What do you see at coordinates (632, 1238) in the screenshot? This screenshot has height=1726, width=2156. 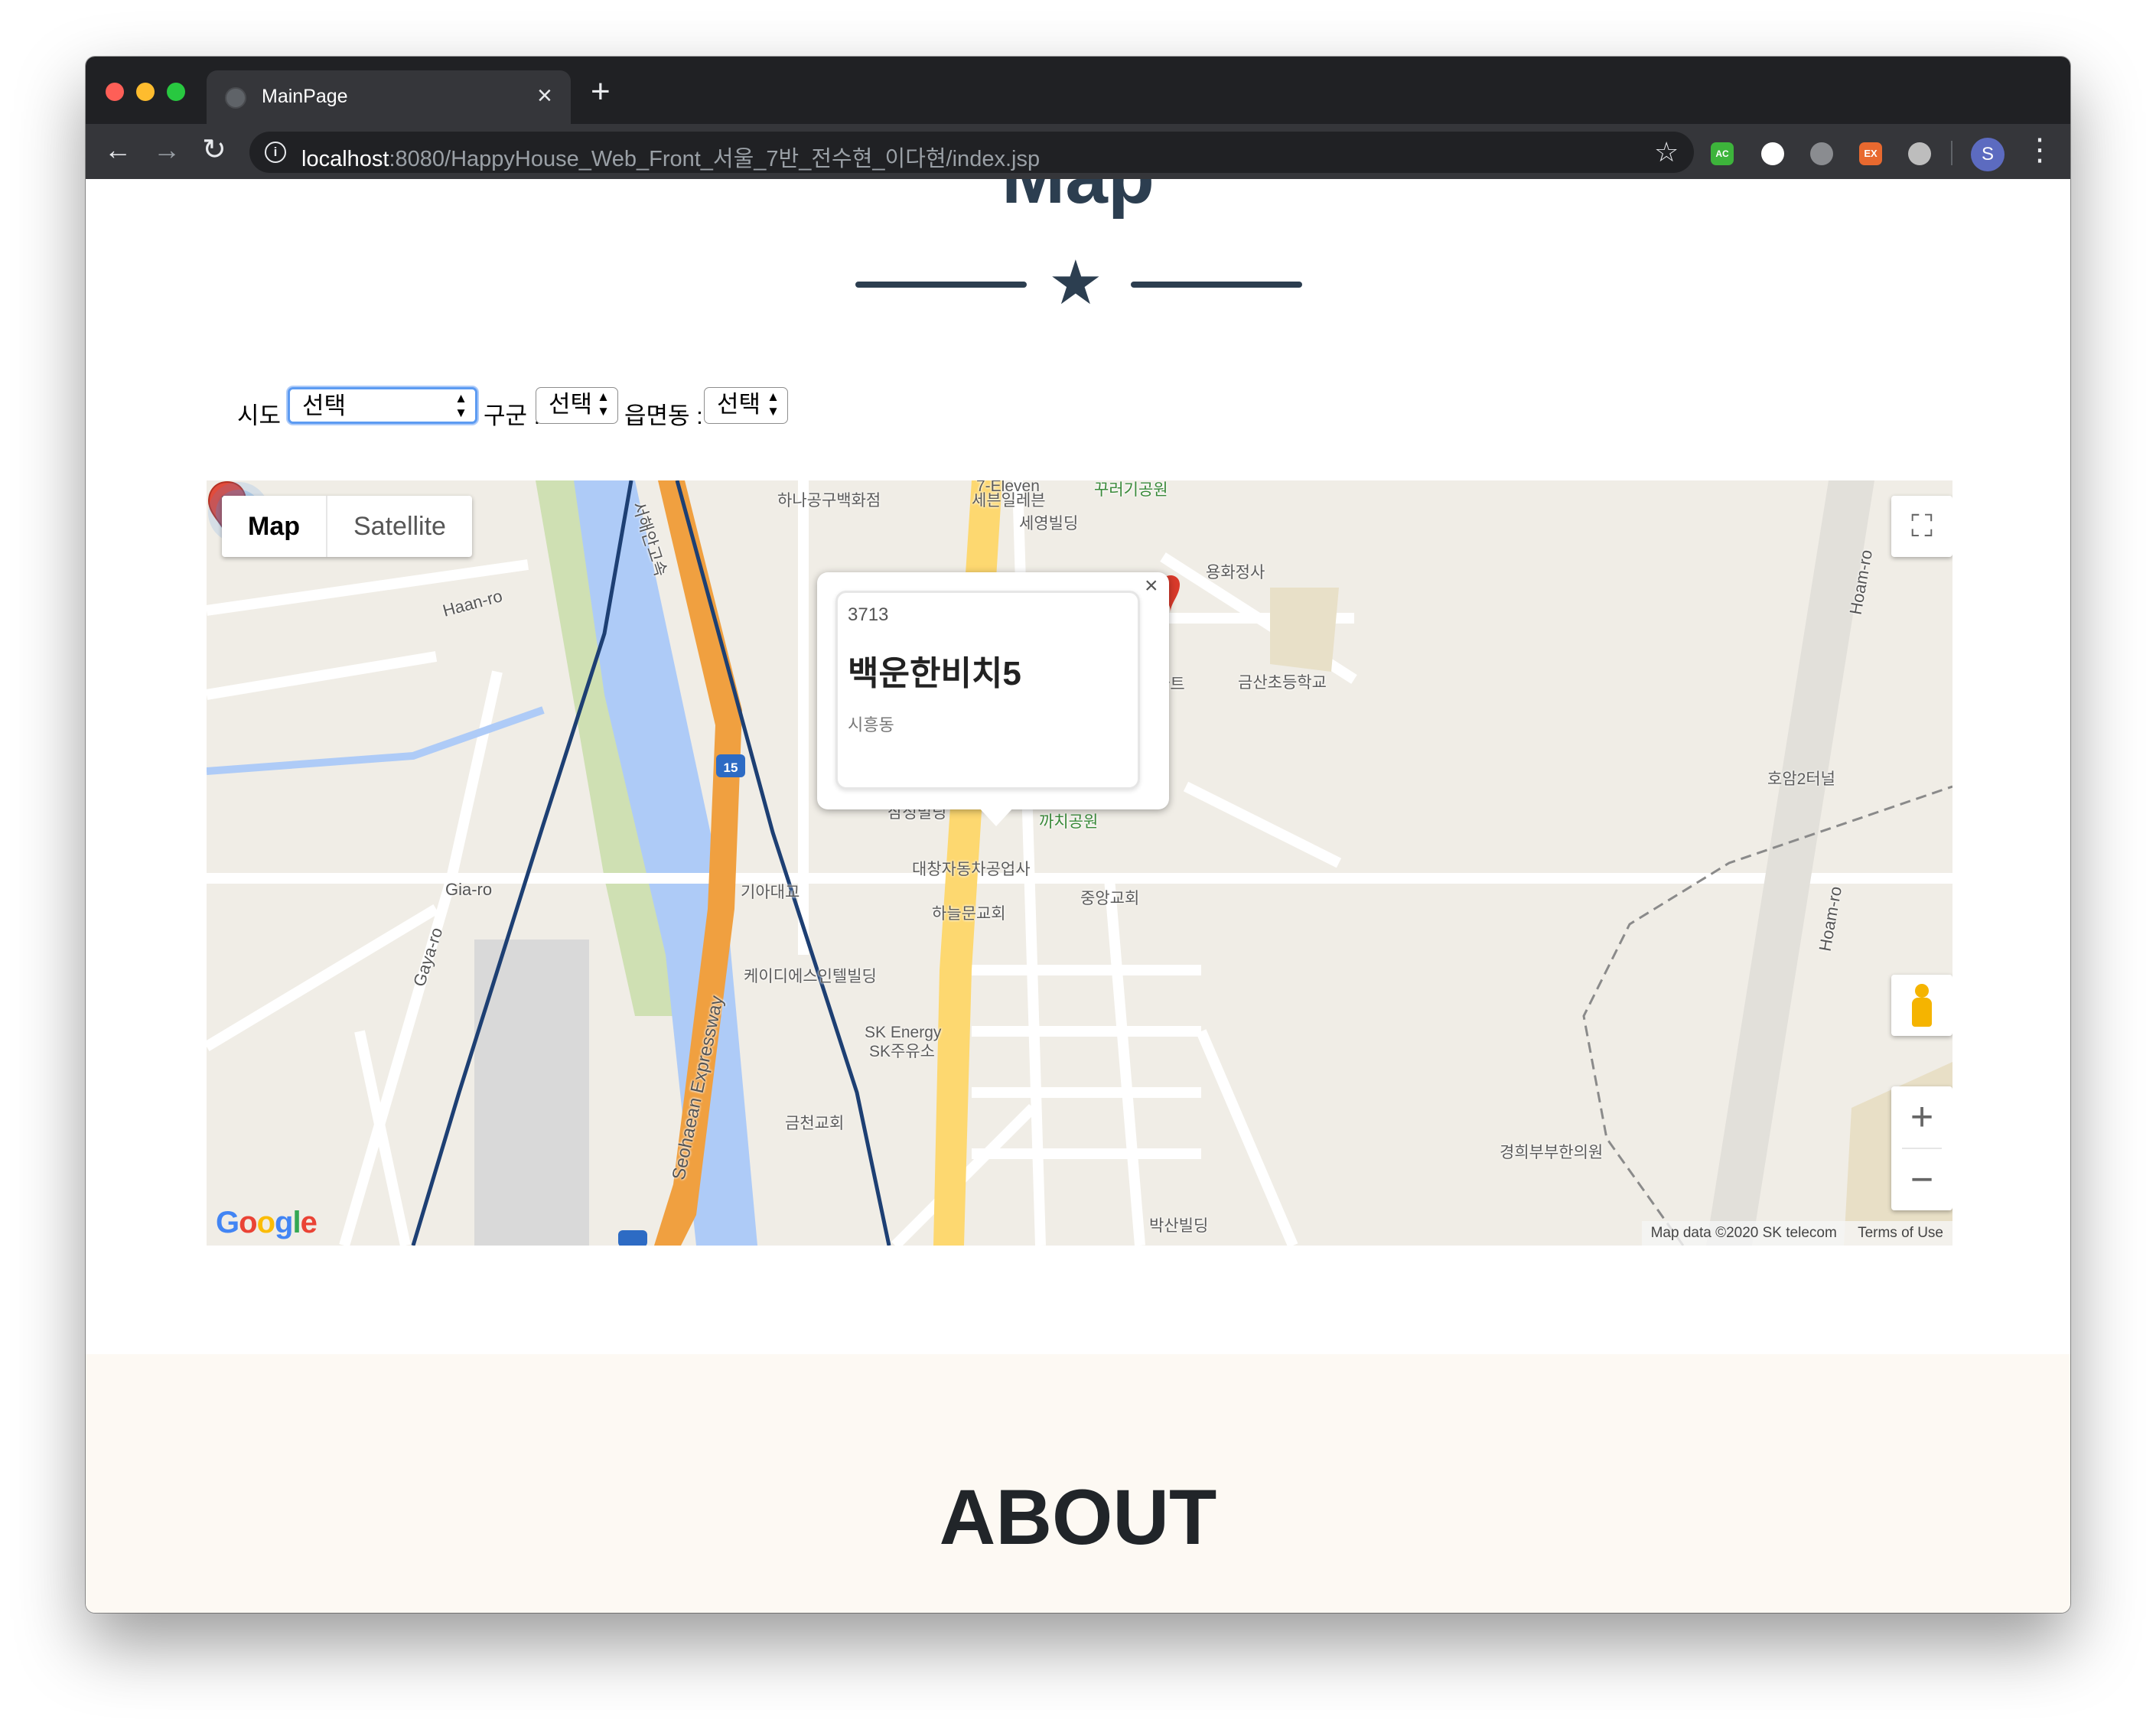 I see `highway-shield-icon` at bounding box center [632, 1238].